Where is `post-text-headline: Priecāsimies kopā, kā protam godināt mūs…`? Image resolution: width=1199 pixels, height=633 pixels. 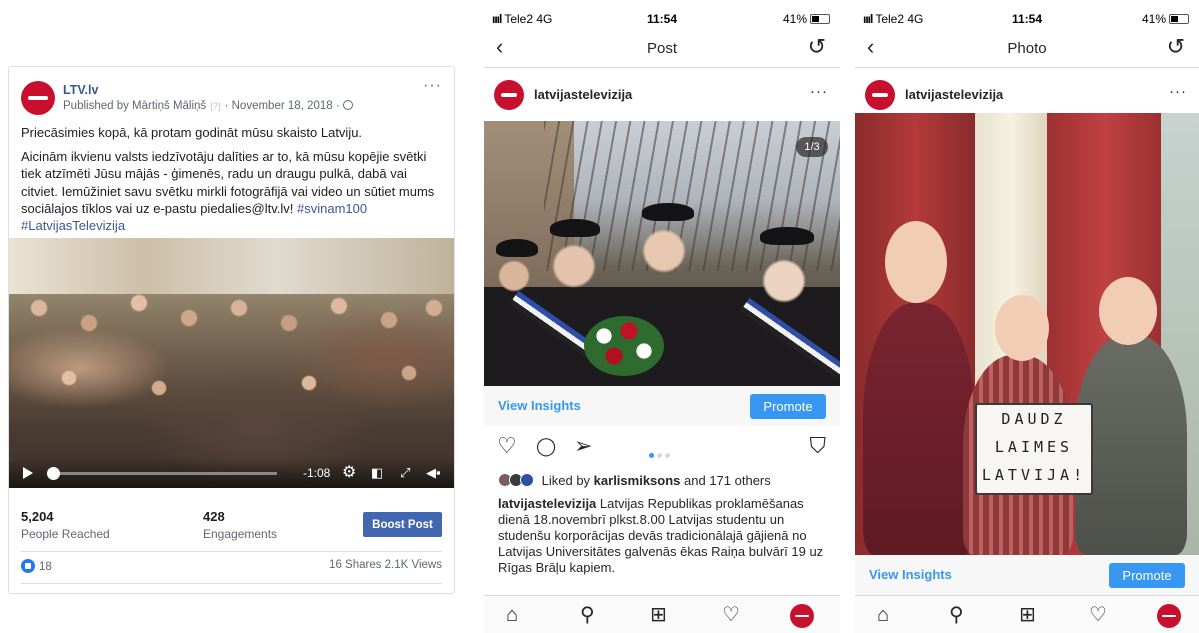 post-text-headline: Priecāsimies kopā, kā protam godināt mūs… is located at coordinates (192, 132).